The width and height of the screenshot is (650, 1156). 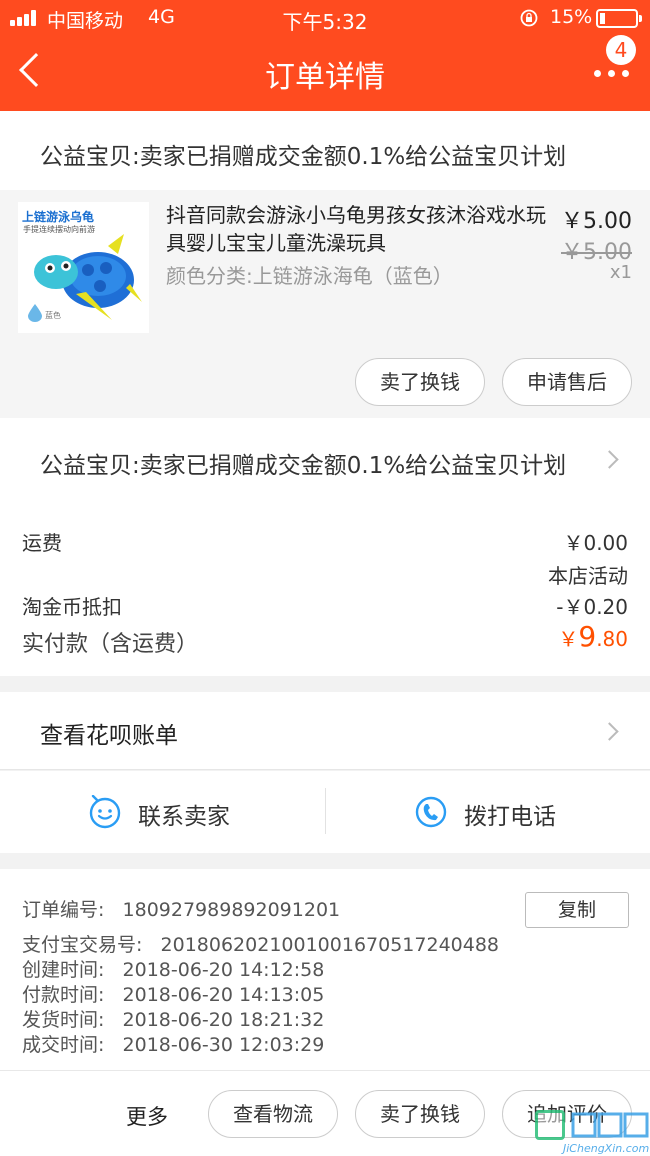 What do you see at coordinates (595, 543) in the screenshot?
I see `shipping-value: ￥0.00` at bounding box center [595, 543].